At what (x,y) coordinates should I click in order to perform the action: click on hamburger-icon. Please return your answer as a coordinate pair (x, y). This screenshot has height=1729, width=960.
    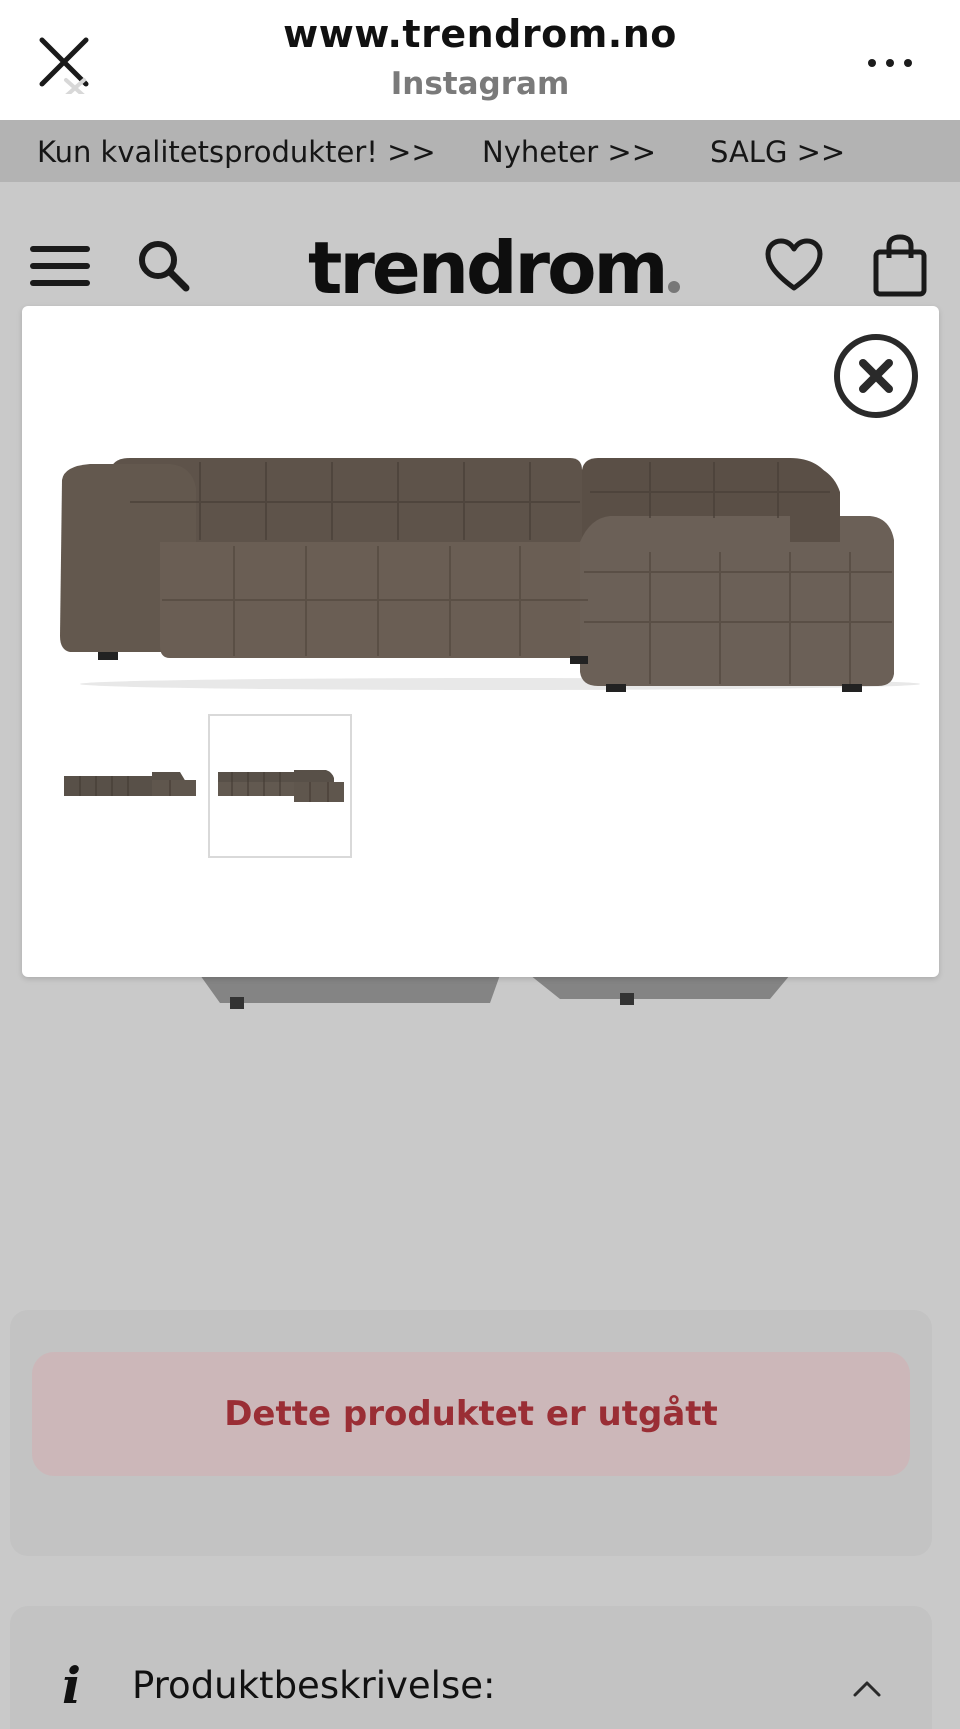
    Looking at the image, I should click on (61, 266).